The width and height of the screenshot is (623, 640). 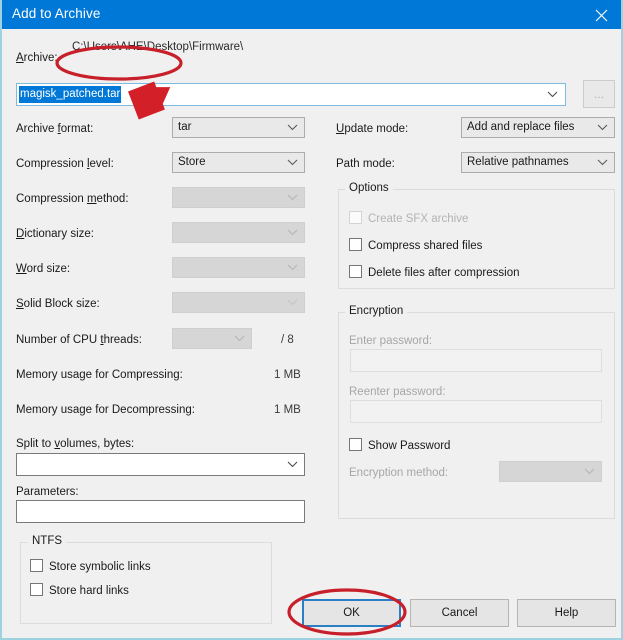 What do you see at coordinates (566, 613) in the screenshot?
I see `help-button: Help` at bounding box center [566, 613].